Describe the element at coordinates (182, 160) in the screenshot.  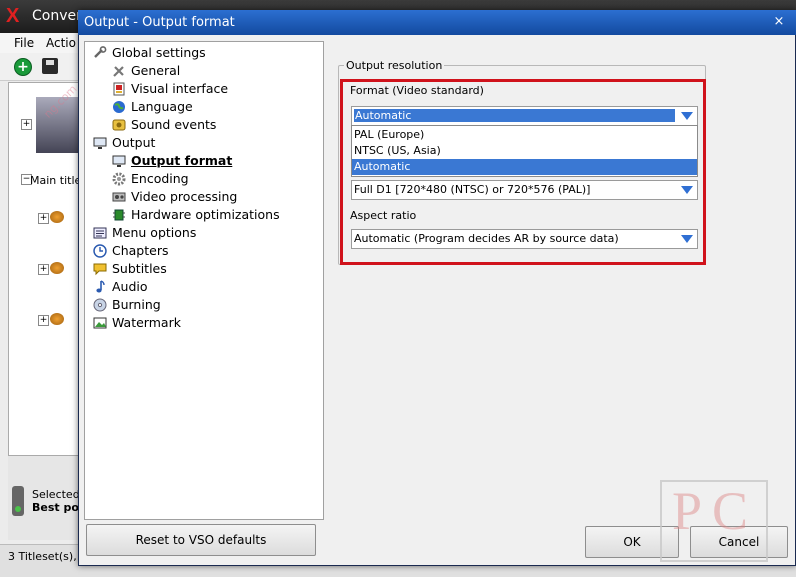
I see `nav-label: Output format` at that location.